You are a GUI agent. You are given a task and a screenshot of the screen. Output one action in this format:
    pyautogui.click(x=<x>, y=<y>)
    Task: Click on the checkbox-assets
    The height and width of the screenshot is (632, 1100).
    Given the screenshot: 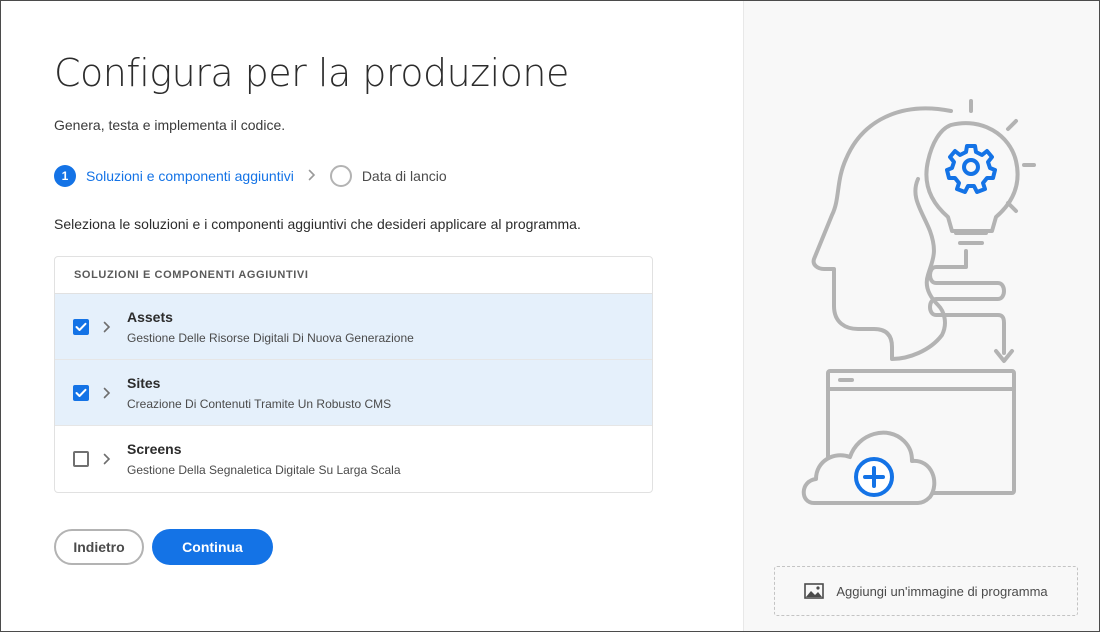 What is the action you would take?
    pyautogui.click(x=81, y=326)
    